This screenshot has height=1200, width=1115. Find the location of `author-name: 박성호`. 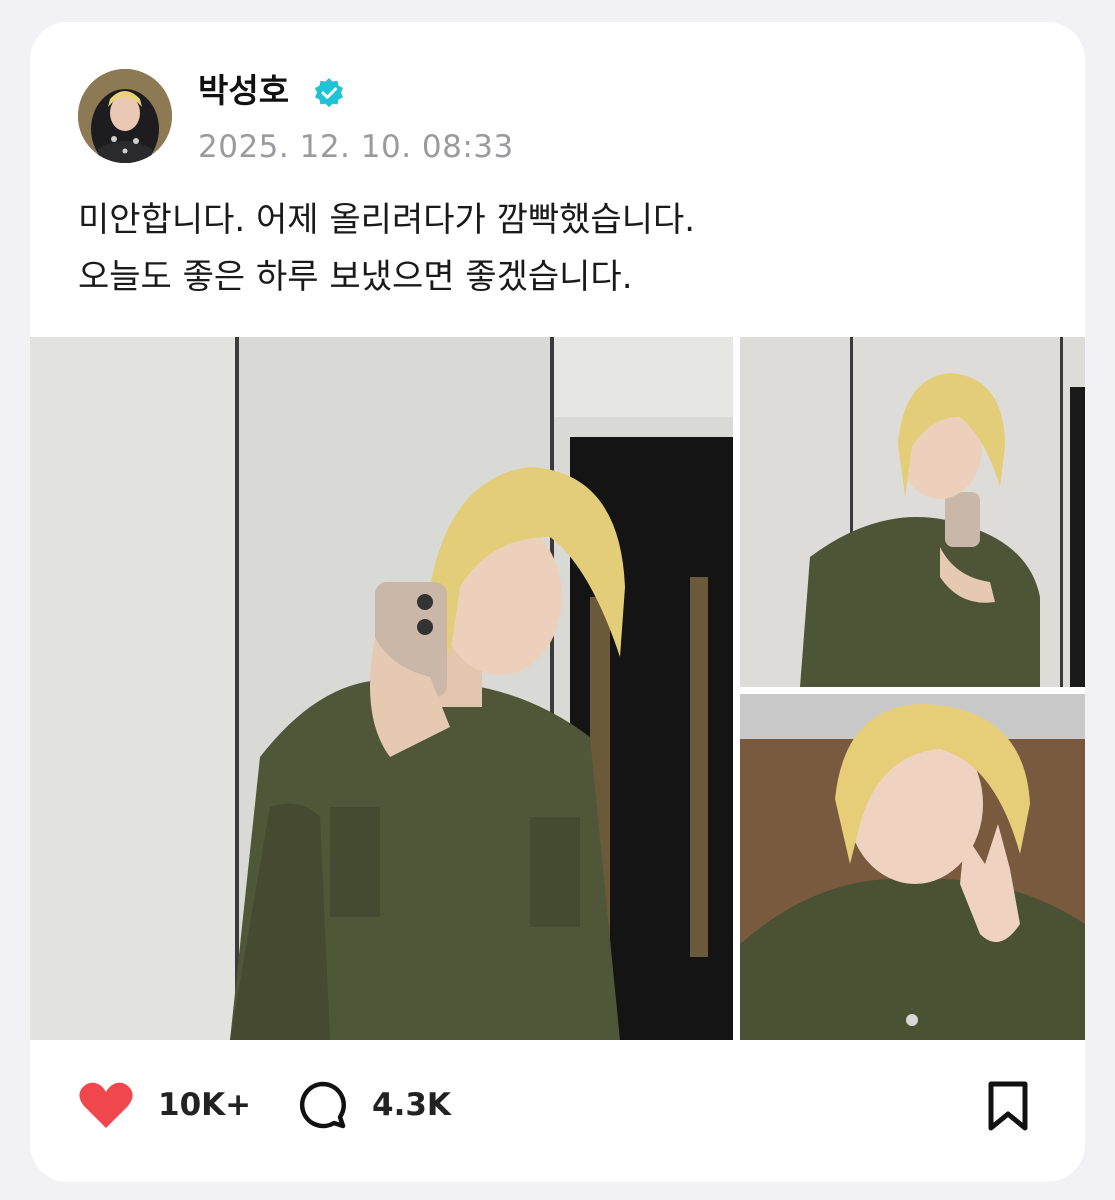

author-name: 박성호 is located at coordinates (243, 91).